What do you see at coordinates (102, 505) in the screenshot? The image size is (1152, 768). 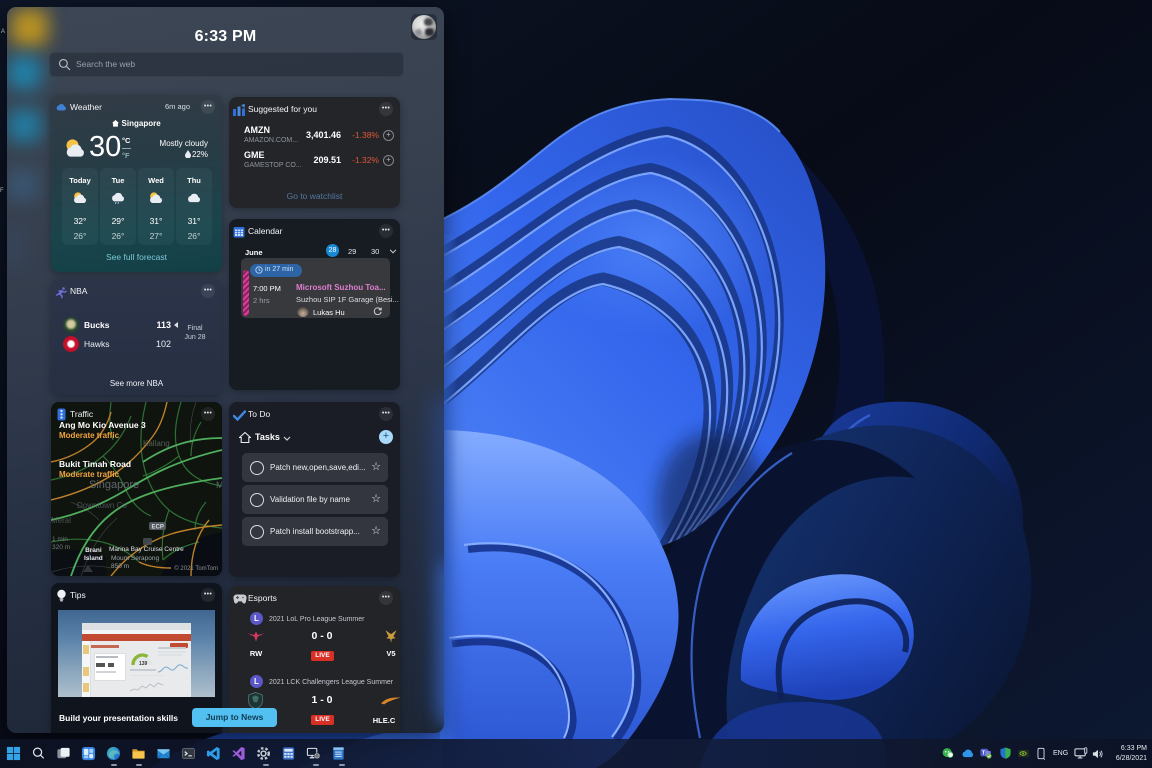 I see `svg-text: Downtown Co` at bounding box center [102, 505].